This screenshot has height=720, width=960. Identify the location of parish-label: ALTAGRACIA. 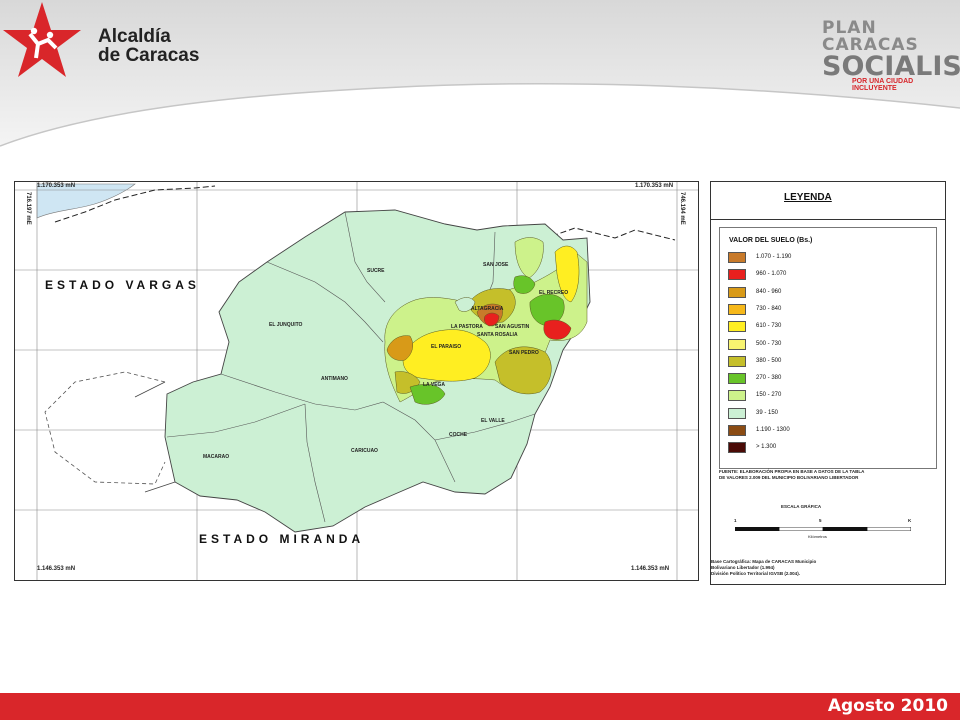
(487, 309).